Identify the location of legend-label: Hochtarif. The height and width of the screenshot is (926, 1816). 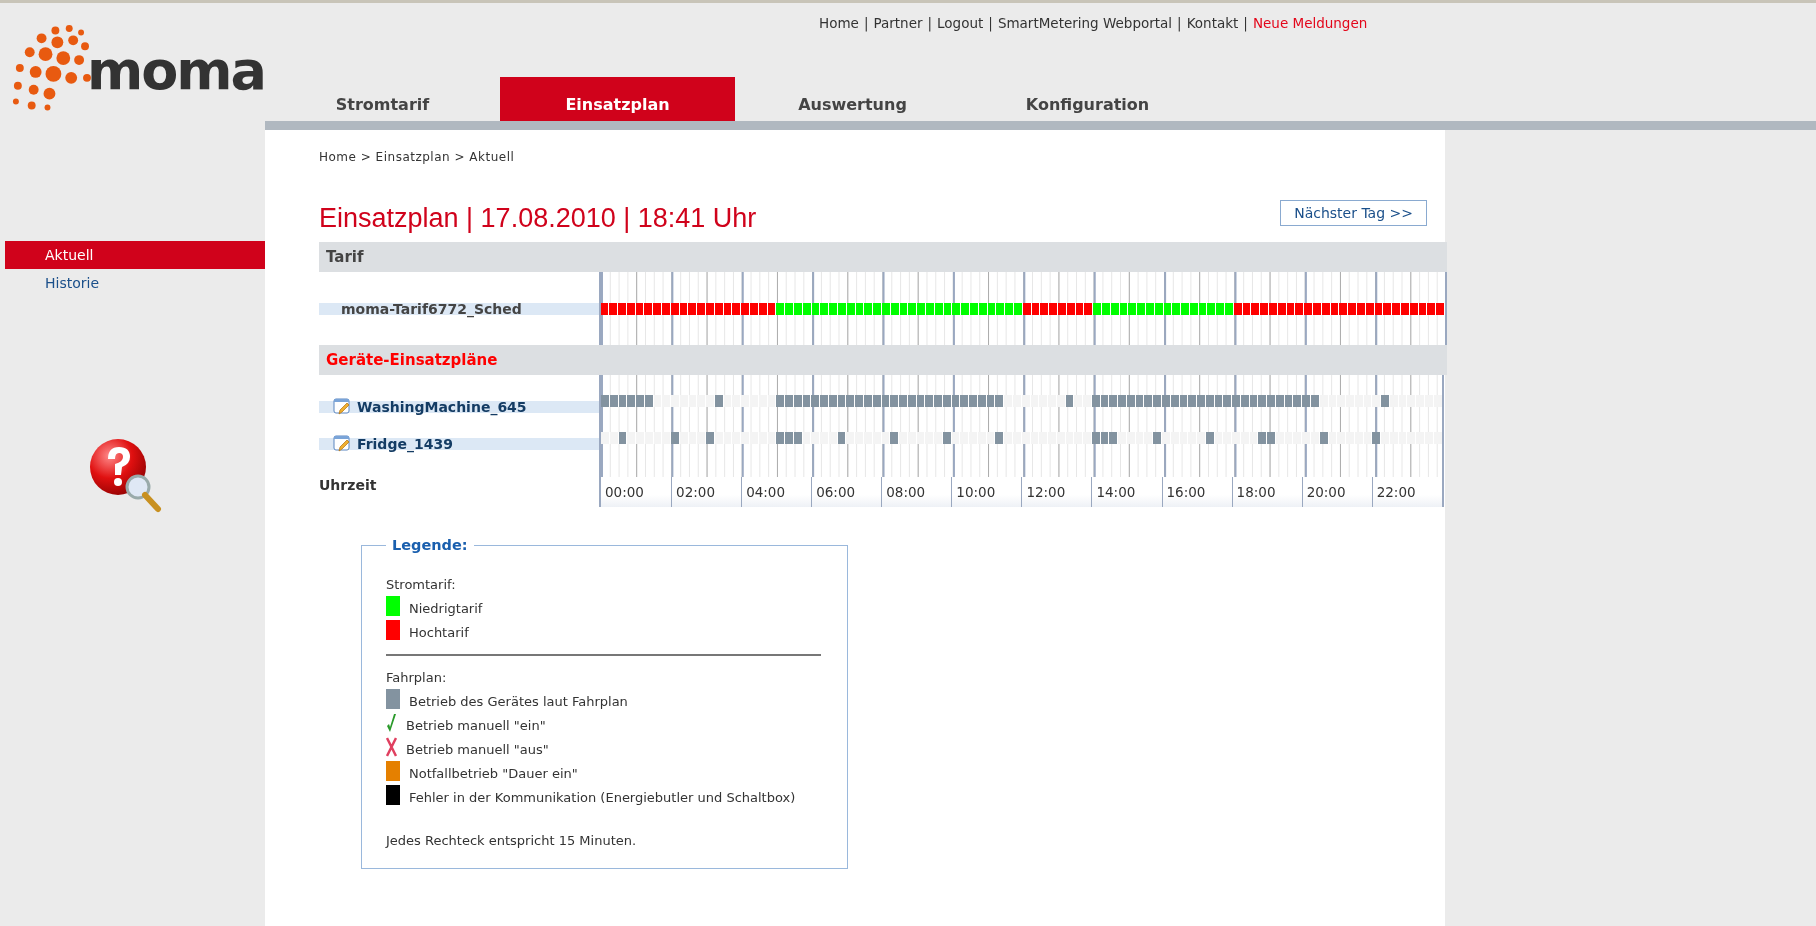
(439, 632).